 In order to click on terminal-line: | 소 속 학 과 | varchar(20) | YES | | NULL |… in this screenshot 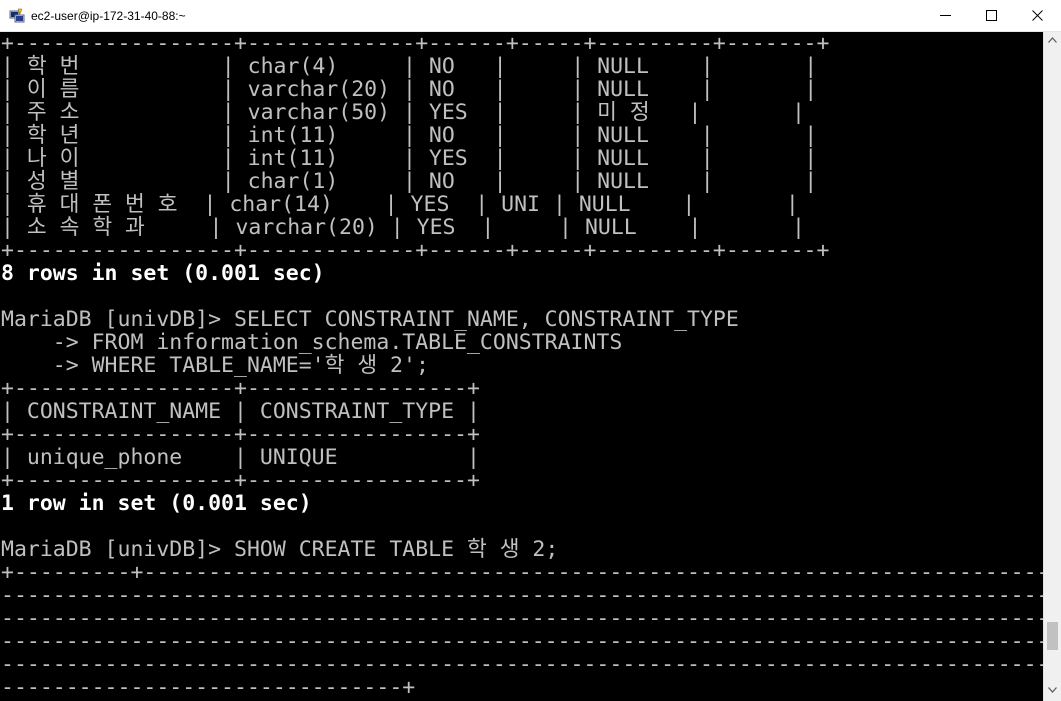, I will do `click(403, 227)`.